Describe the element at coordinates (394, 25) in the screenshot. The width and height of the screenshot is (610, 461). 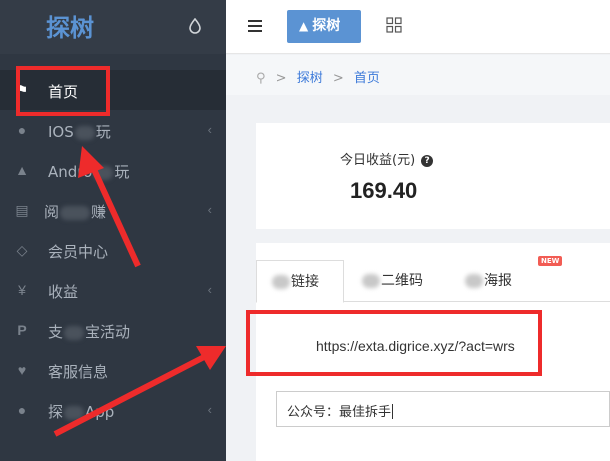
I see `grid-icon` at that location.